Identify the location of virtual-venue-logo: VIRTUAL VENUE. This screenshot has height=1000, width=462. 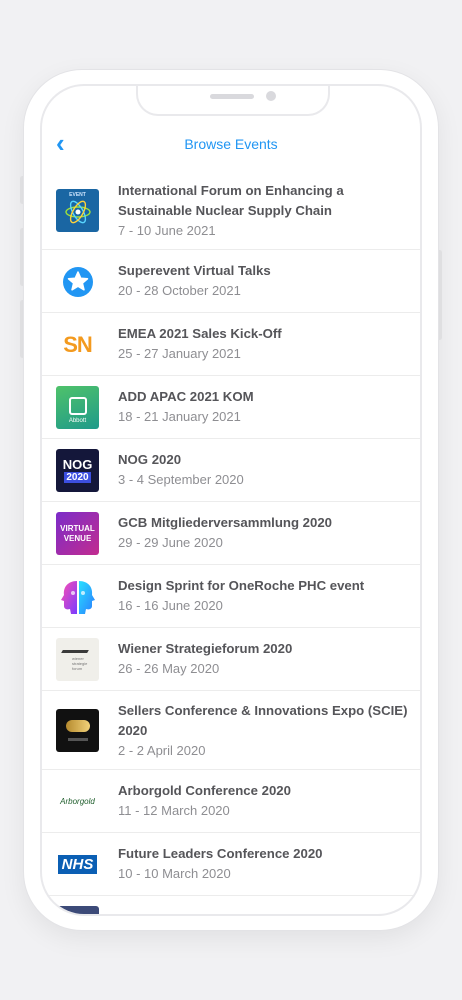
(77, 533).